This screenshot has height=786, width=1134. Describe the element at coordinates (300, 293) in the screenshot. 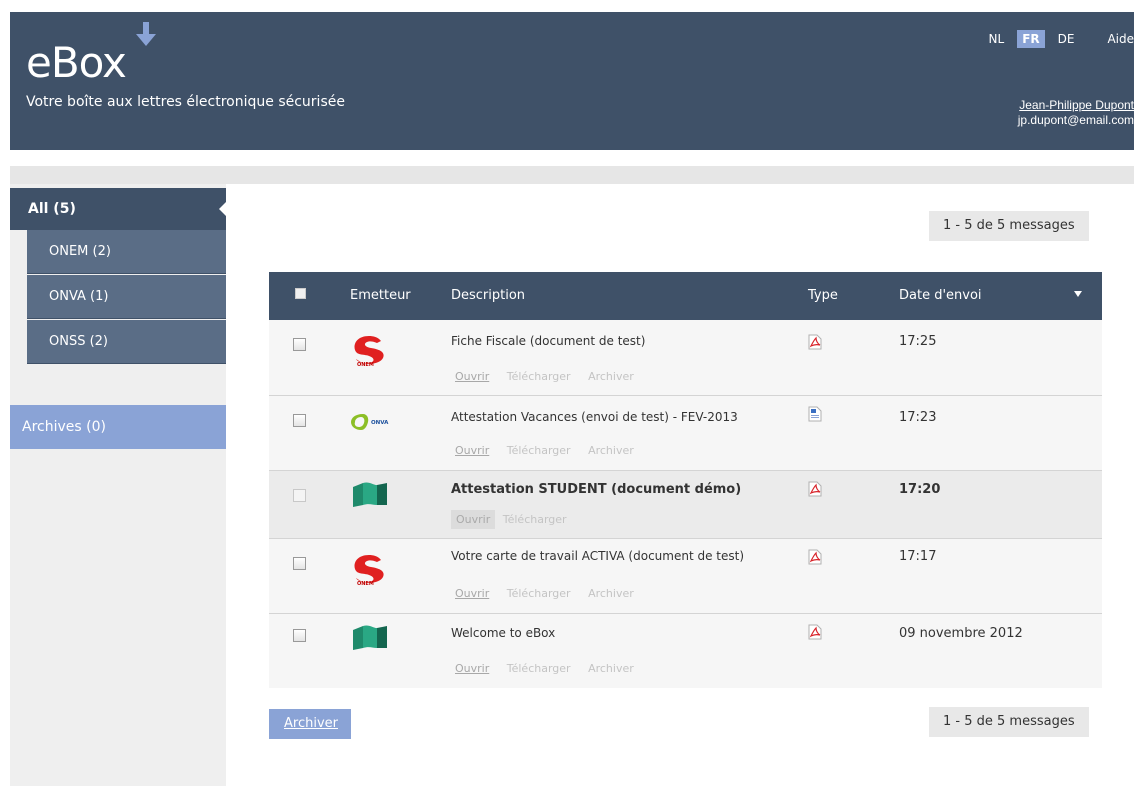

I see `select-all-checkbox` at that location.